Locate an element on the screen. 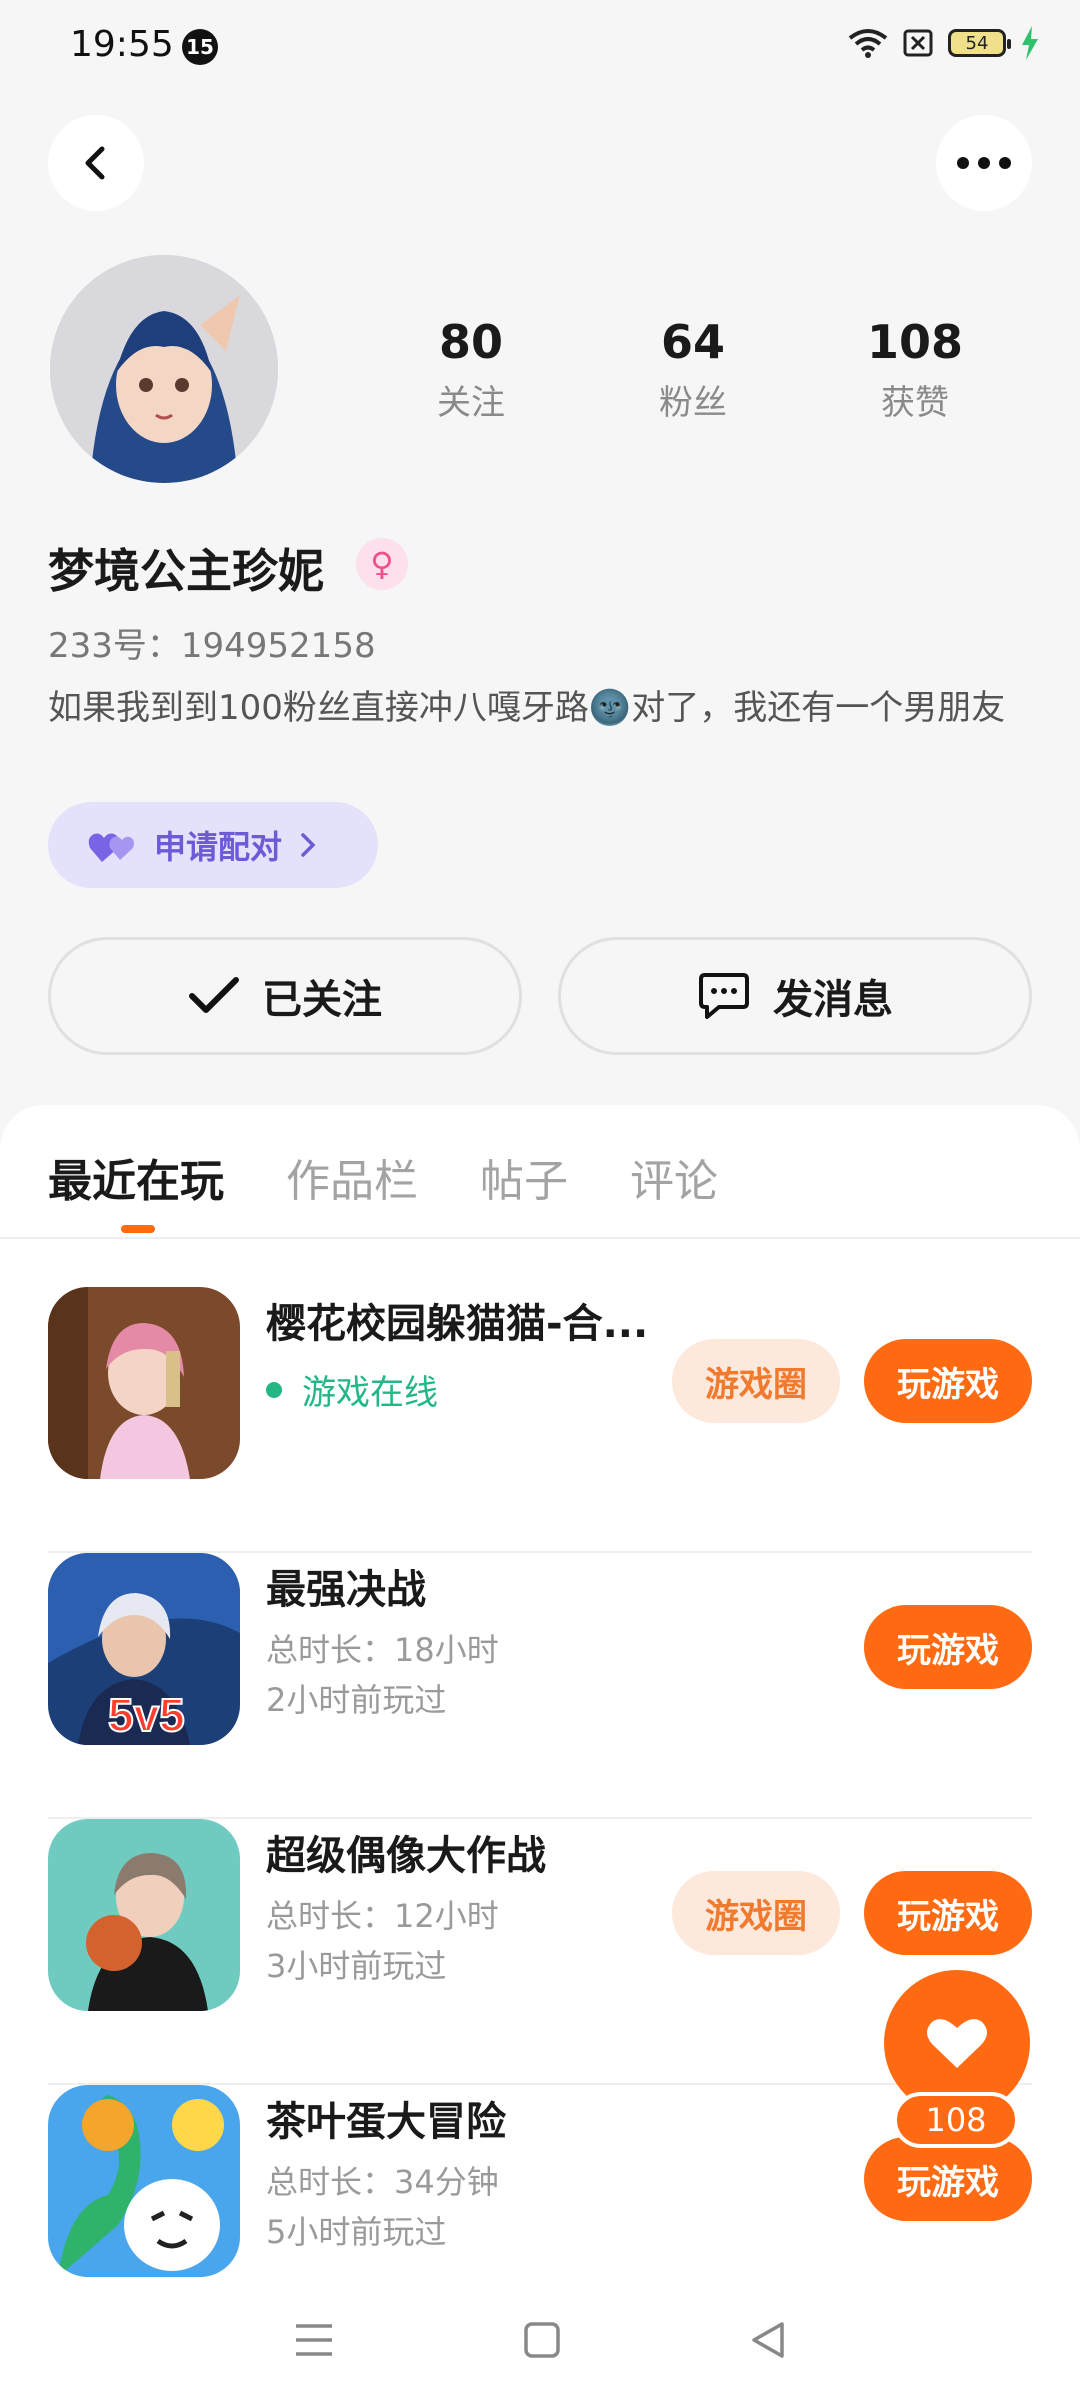  battery-icon: 54 is located at coordinates (979, 43).